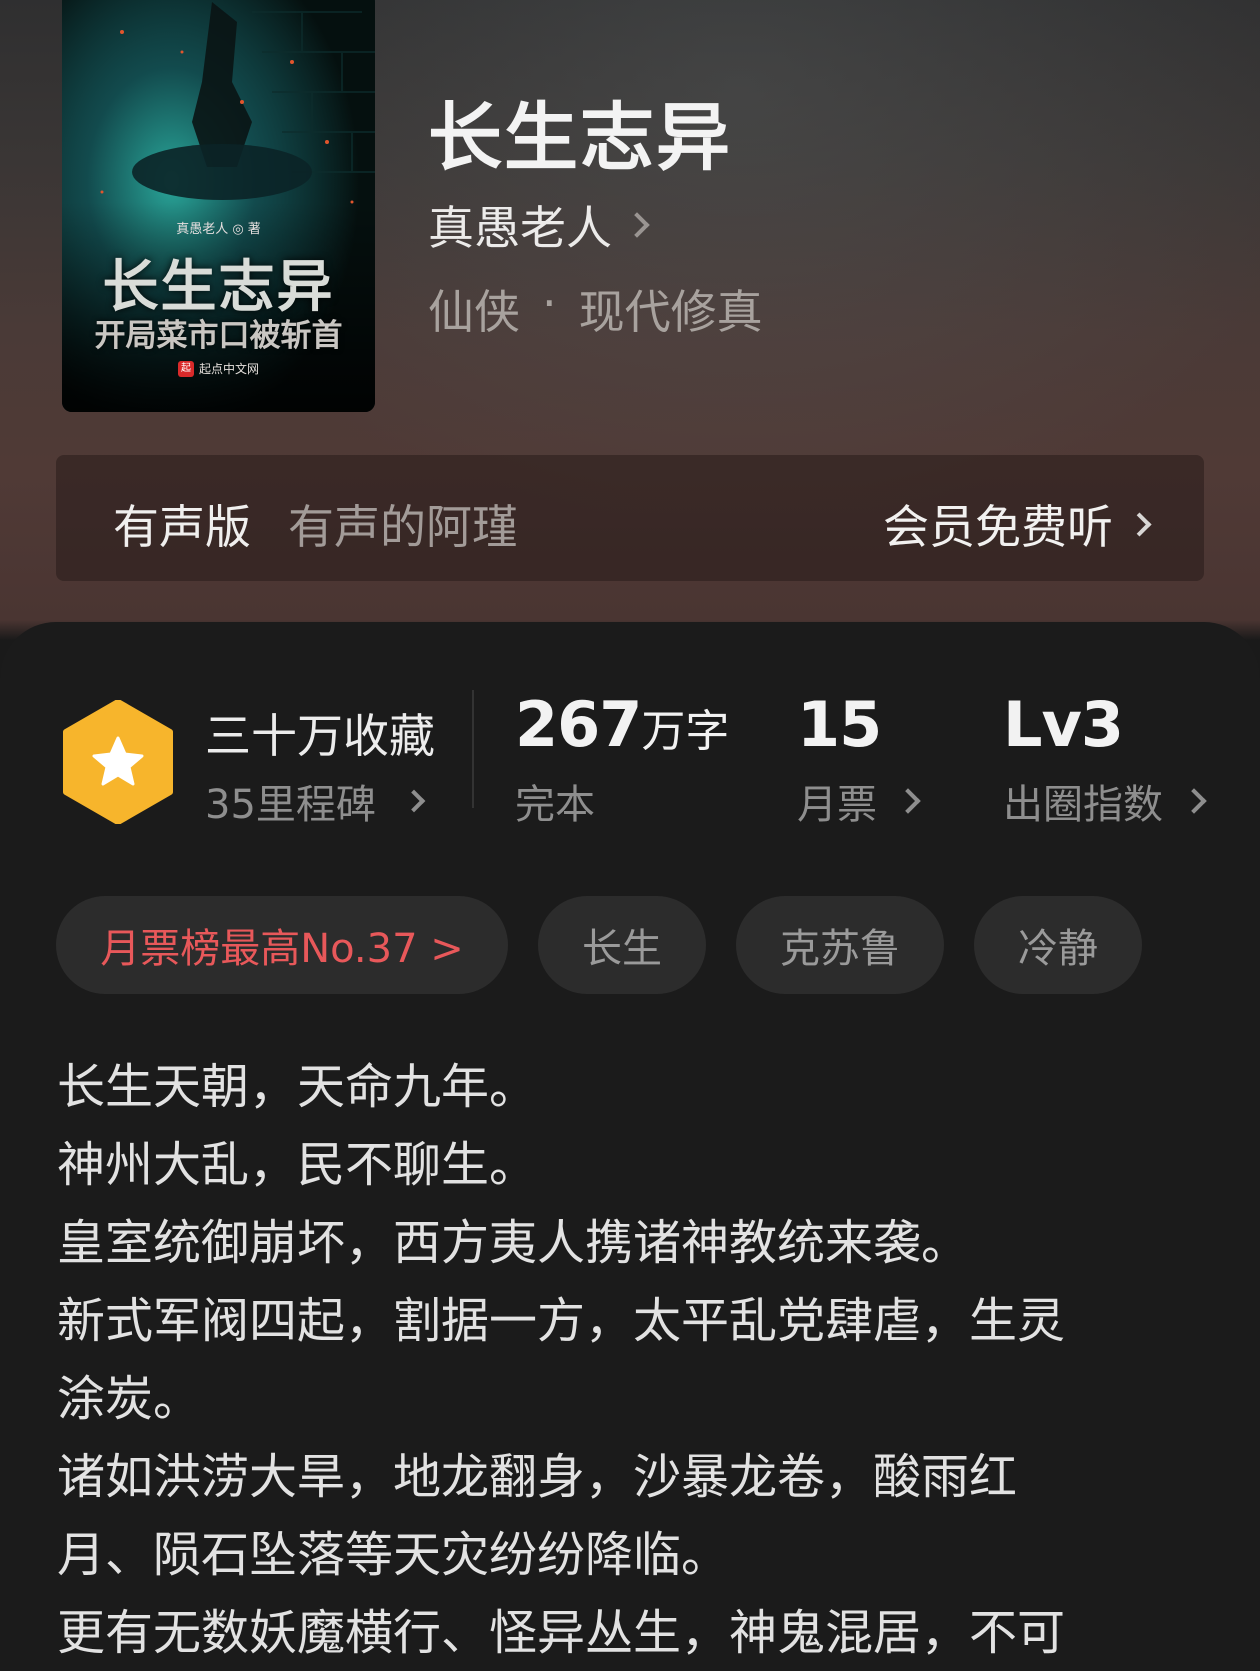 The width and height of the screenshot is (1260, 1671). Describe the element at coordinates (578, 724) in the screenshot. I see `word-count-number: 267` at that location.